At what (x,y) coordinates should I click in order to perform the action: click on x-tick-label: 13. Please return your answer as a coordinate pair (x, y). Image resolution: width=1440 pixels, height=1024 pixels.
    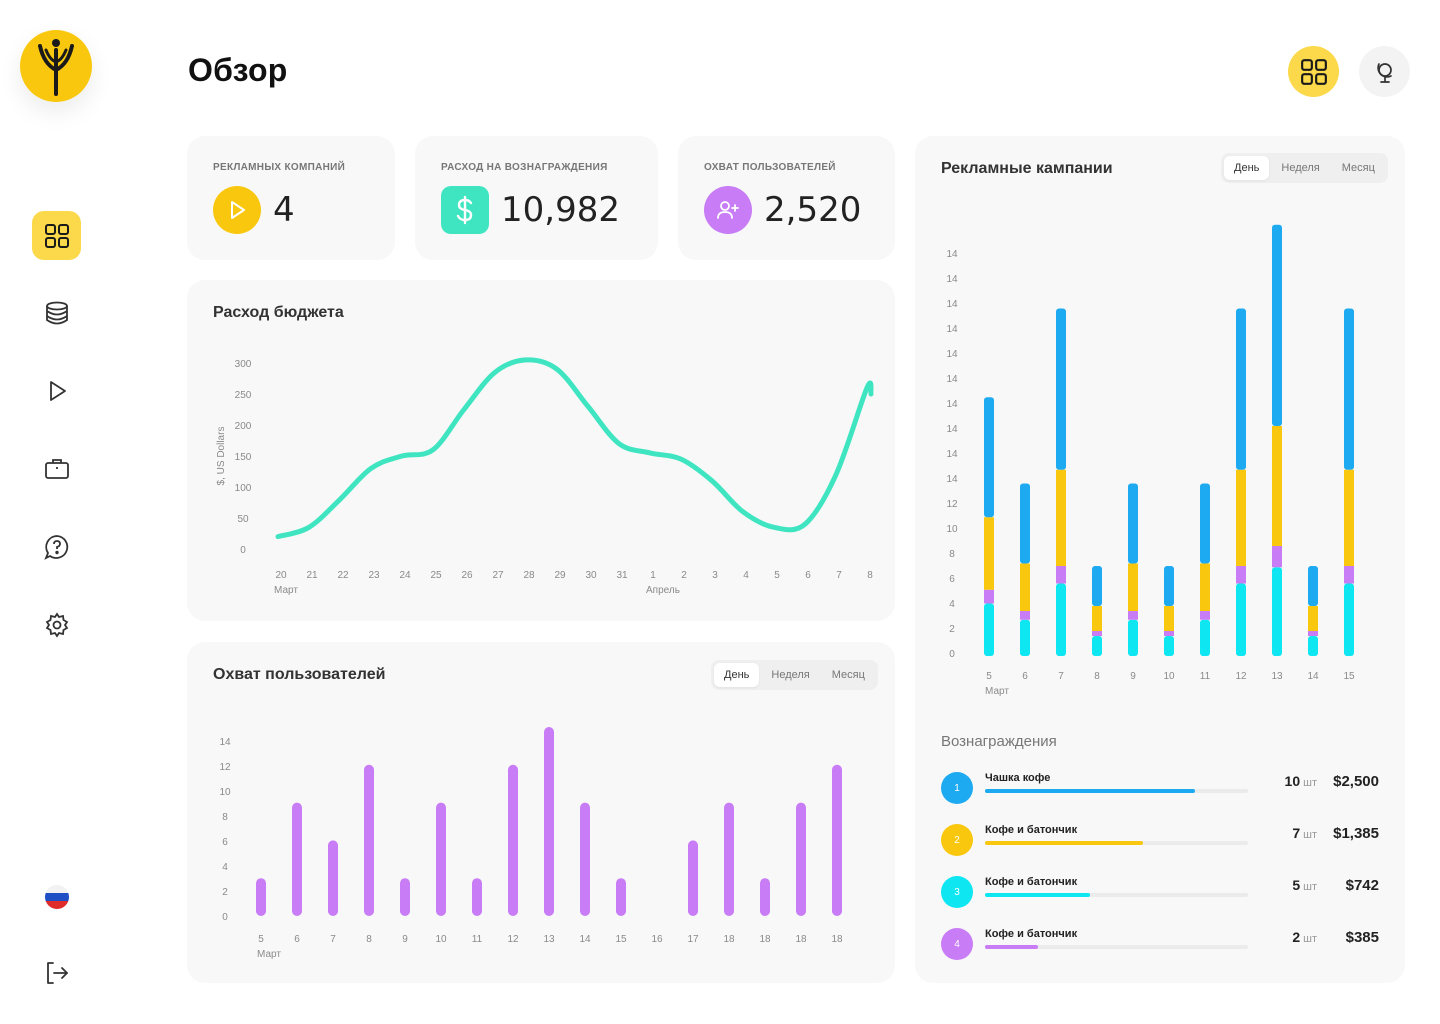
    Looking at the image, I should click on (549, 939).